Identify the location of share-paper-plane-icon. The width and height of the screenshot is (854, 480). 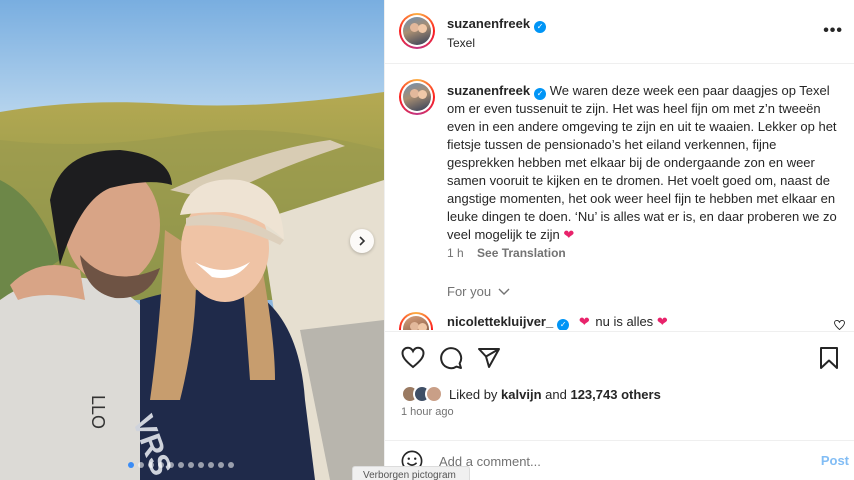
(489, 358).